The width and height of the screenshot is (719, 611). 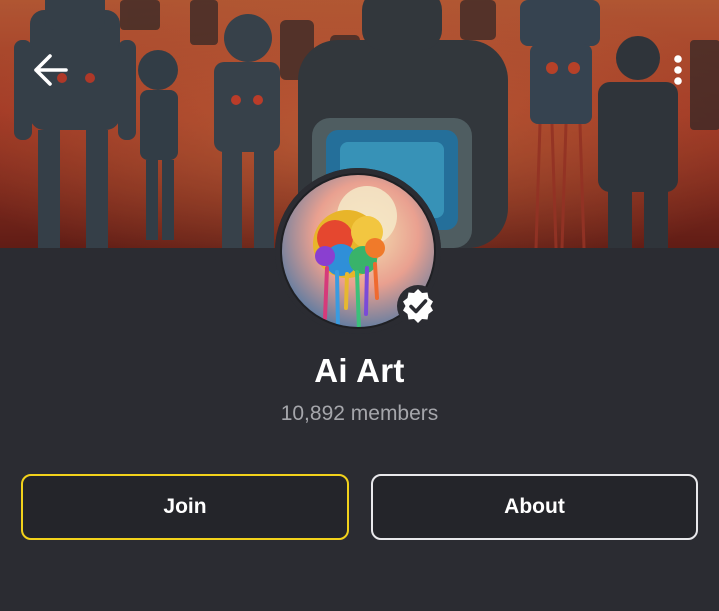 I want to click on back-button, so click(x=50, y=70).